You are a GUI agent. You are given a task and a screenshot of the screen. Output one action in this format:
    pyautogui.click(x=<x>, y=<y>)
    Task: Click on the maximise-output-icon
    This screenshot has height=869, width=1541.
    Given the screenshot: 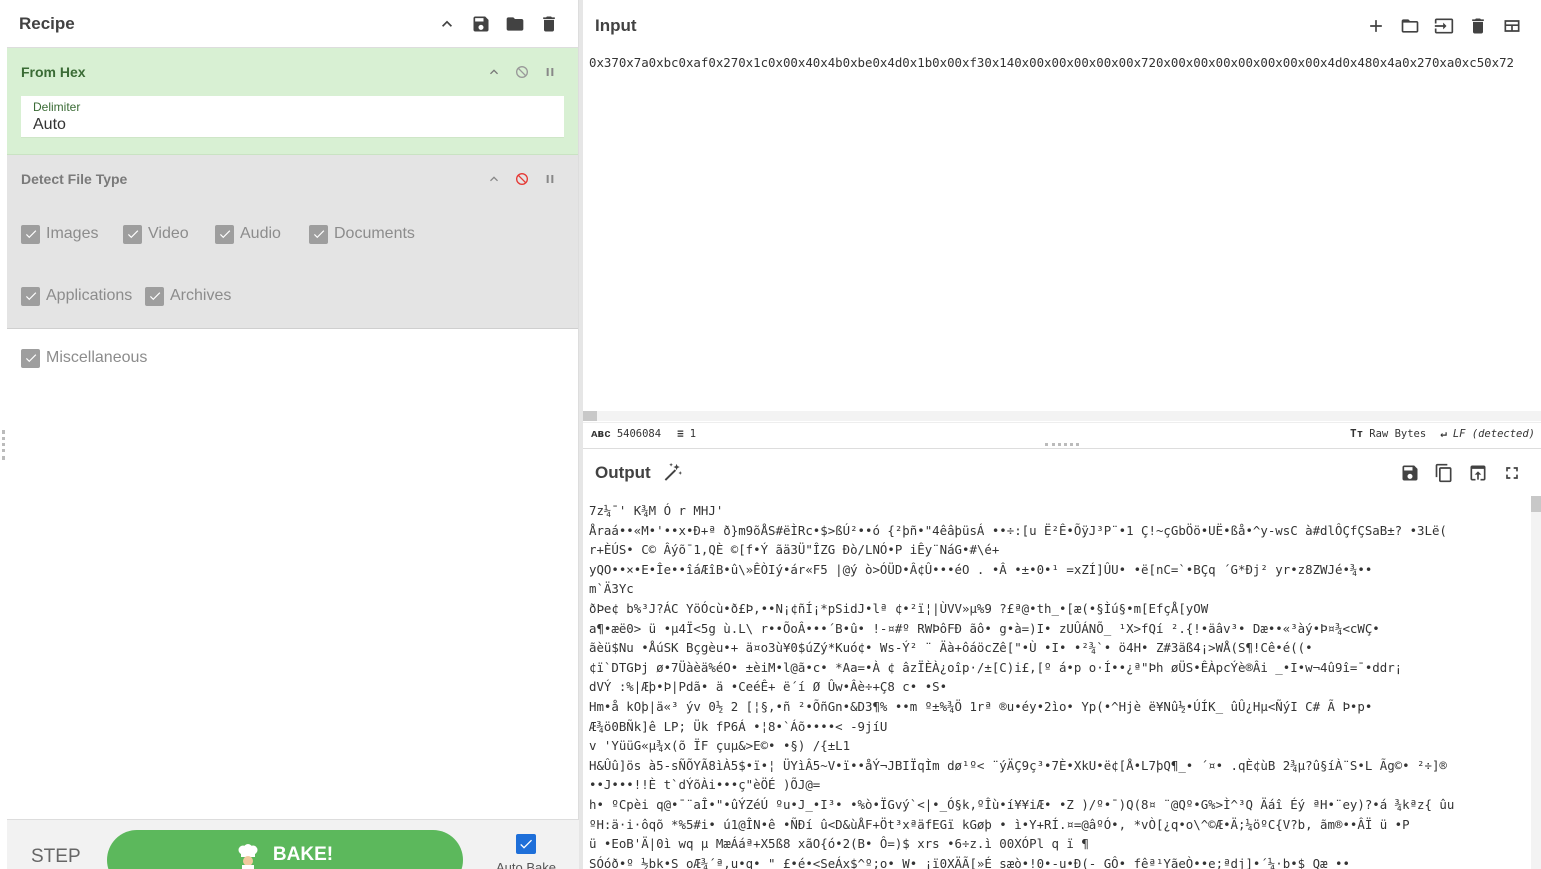 What is the action you would take?
    pyautogui.click(x=1512, y=473)
    